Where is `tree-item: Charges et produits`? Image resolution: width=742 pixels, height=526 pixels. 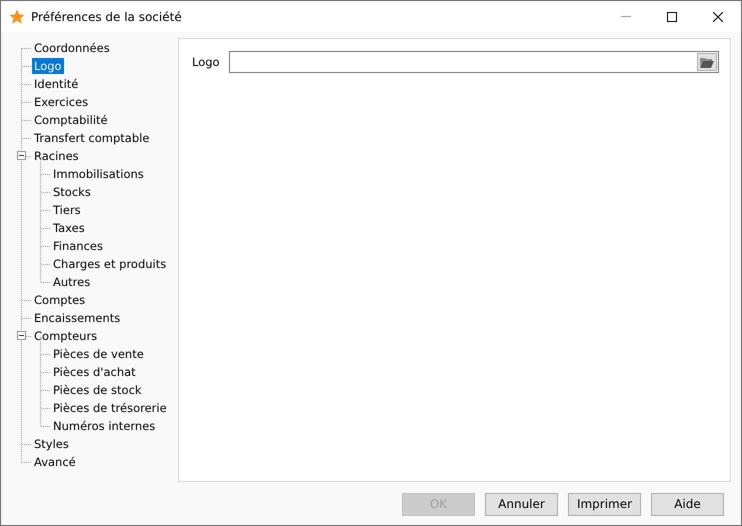
tree-item: Charges et produits is located at coordinates (109, 264).